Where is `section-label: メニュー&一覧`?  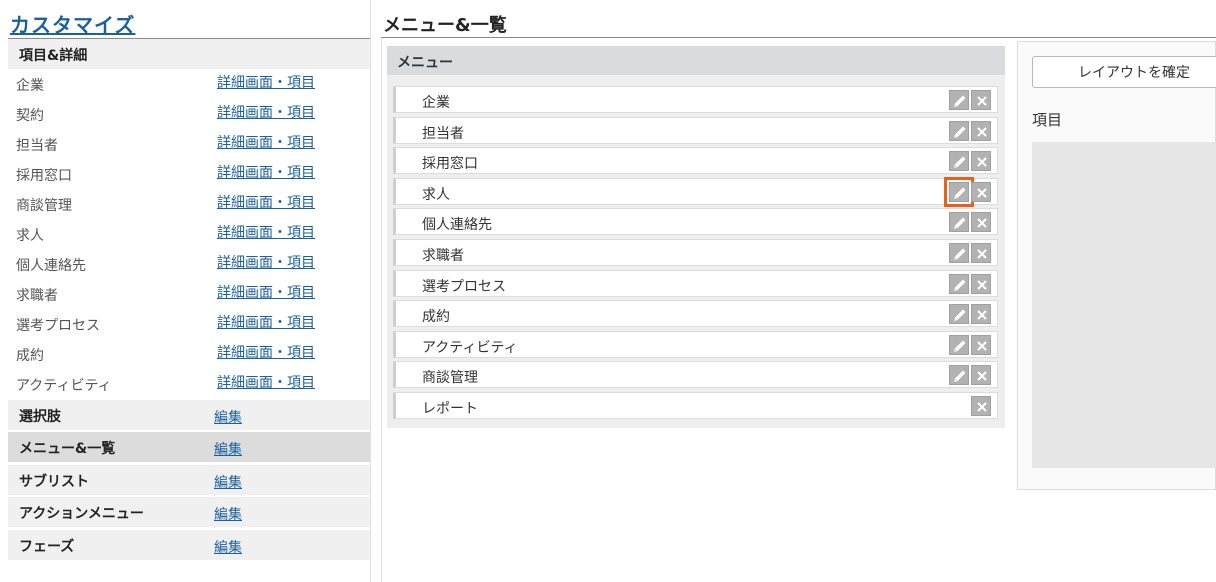 section-label: メニュー&一覧 is located at coordinates (67, 449).